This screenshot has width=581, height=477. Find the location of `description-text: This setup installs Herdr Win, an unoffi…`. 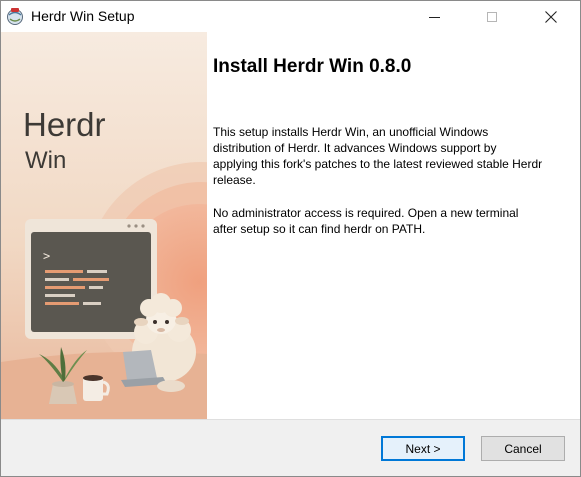

description-text: This setup installs Herdr Win, an unoffi… is located at coordinates (378, 156).